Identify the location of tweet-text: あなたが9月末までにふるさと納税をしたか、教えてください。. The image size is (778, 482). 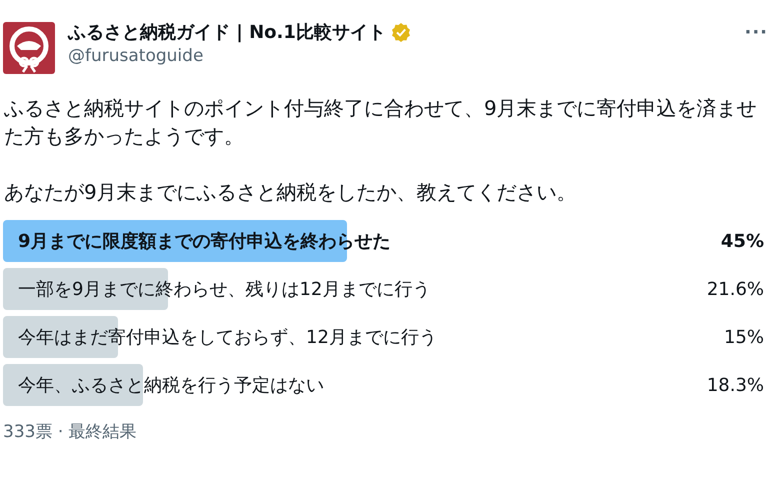
(291, 192).